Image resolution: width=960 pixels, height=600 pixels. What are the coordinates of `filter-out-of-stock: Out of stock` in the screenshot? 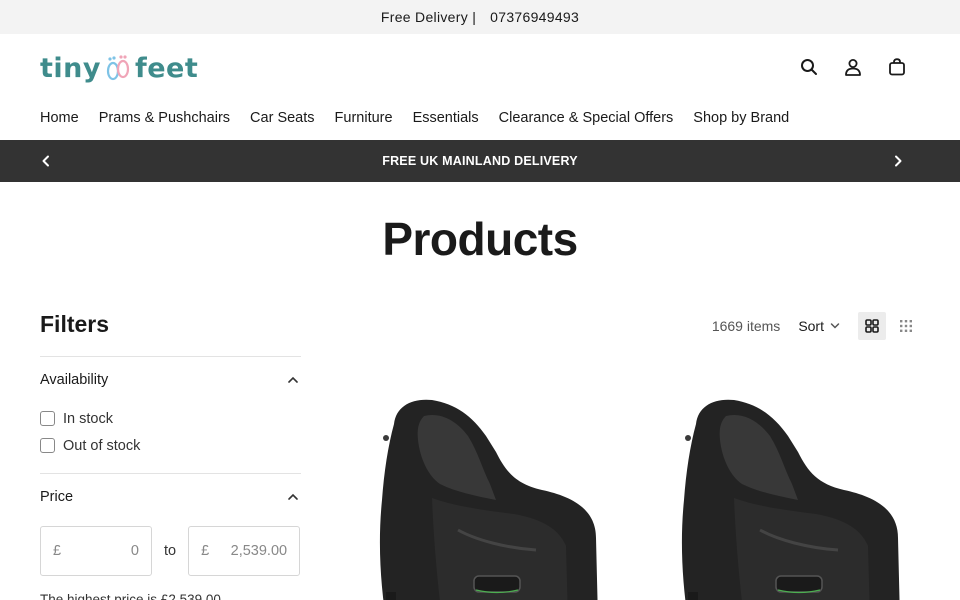 It's located at (170, 445).